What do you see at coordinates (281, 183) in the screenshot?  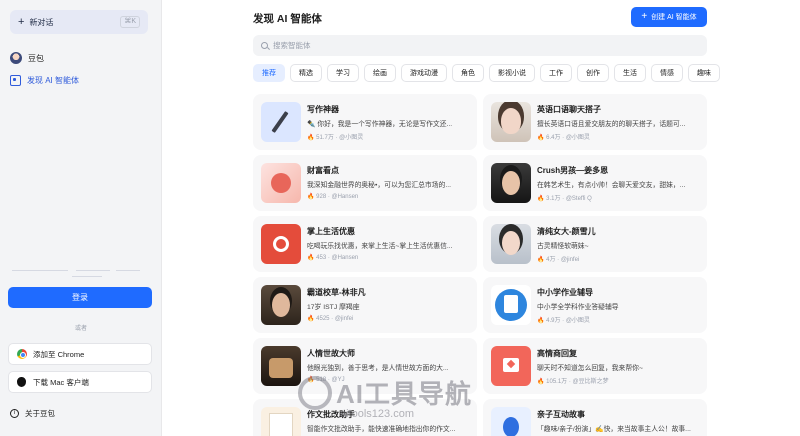 I see `wealth-icon` at bounding box center [281, 183].